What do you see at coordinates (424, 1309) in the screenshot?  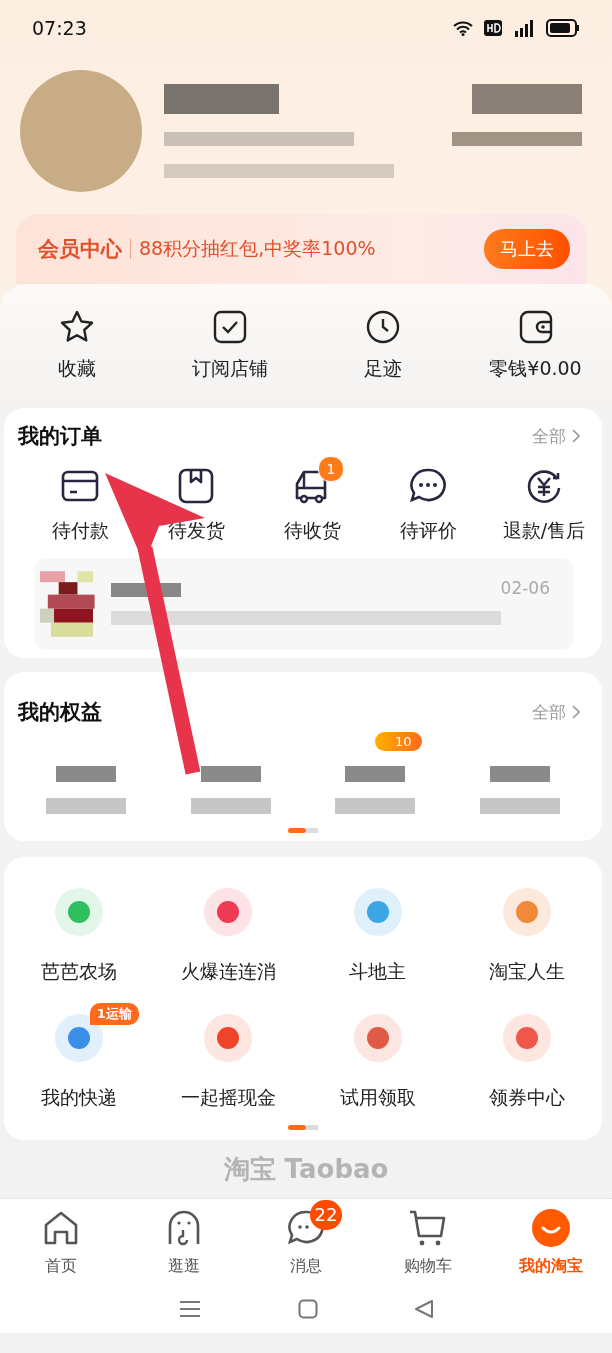 I see `back-icon` at bounding box center [424, 1309].